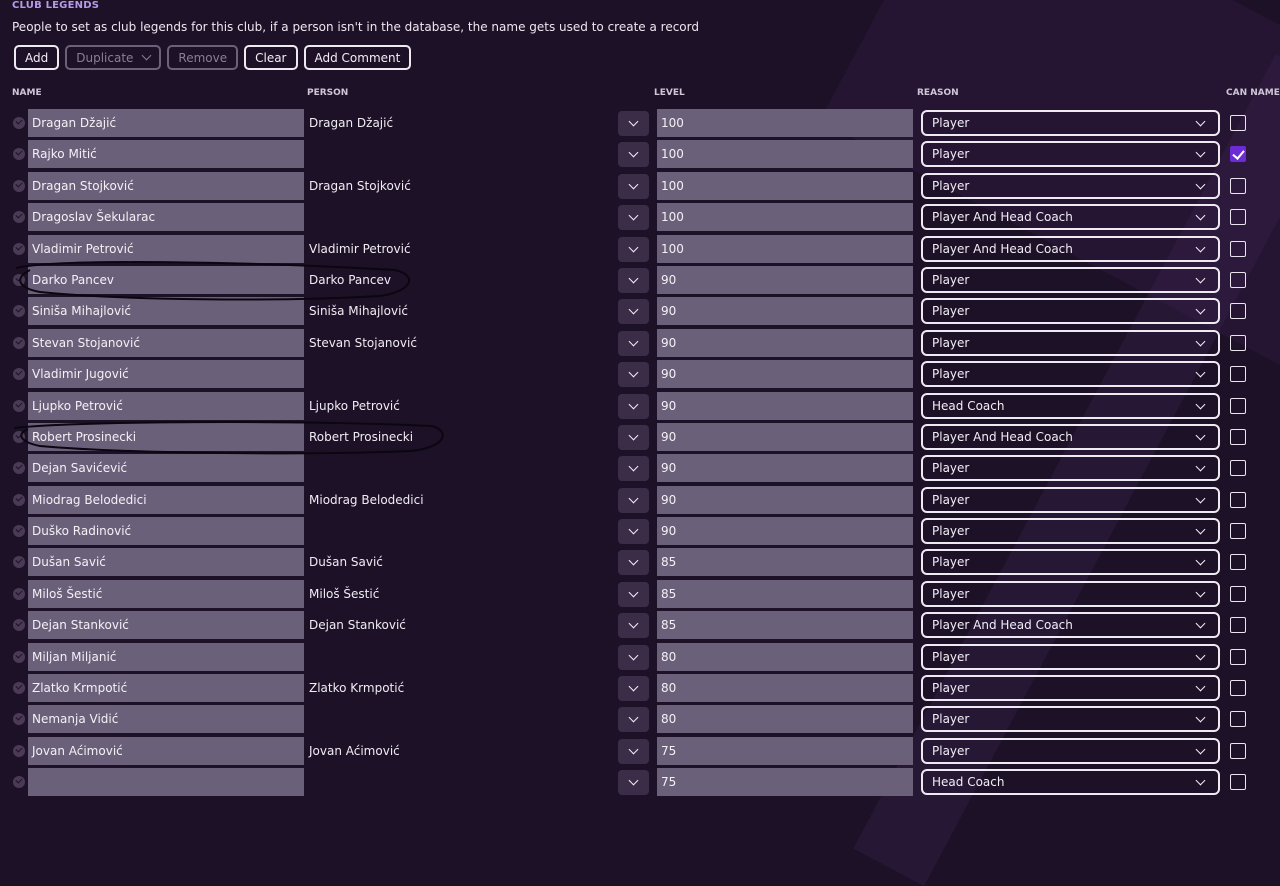 The height and width of the screenshot is (886, 1280). What do you see at coordinates (669, 93) in the screenshot?
I see `column-header-level: LEVEL` at bounding box center [669, 93].